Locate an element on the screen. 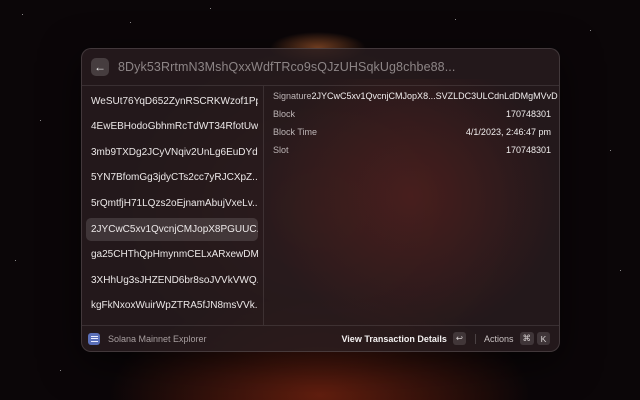 This screenshot has height=400, width=640. detail-key: Slot is located at coordinates (281, 150).